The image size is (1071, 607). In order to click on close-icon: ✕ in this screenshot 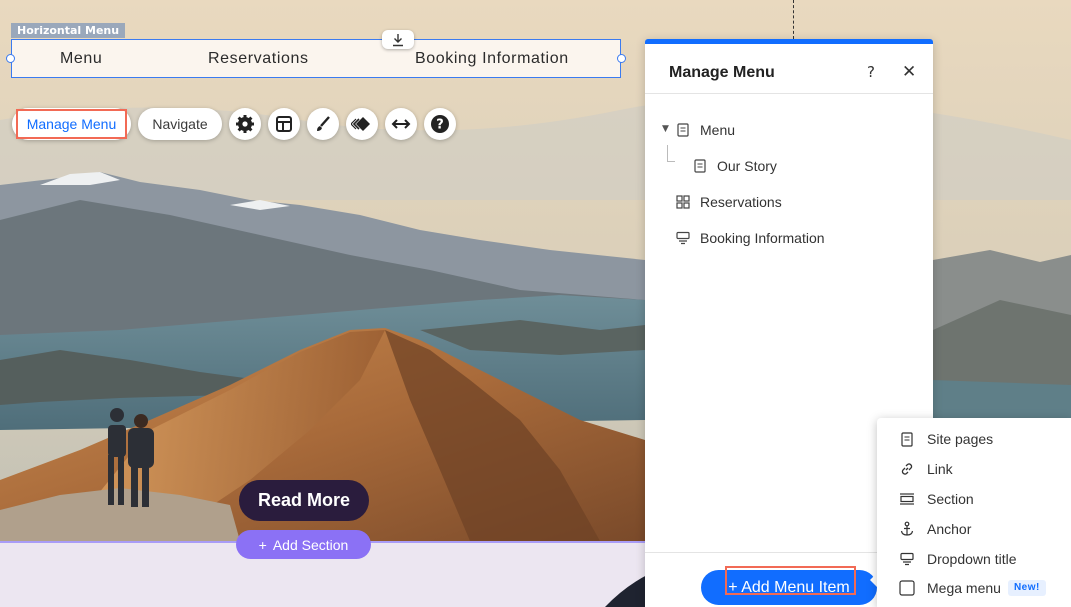, I will do `click(909, 72)`.